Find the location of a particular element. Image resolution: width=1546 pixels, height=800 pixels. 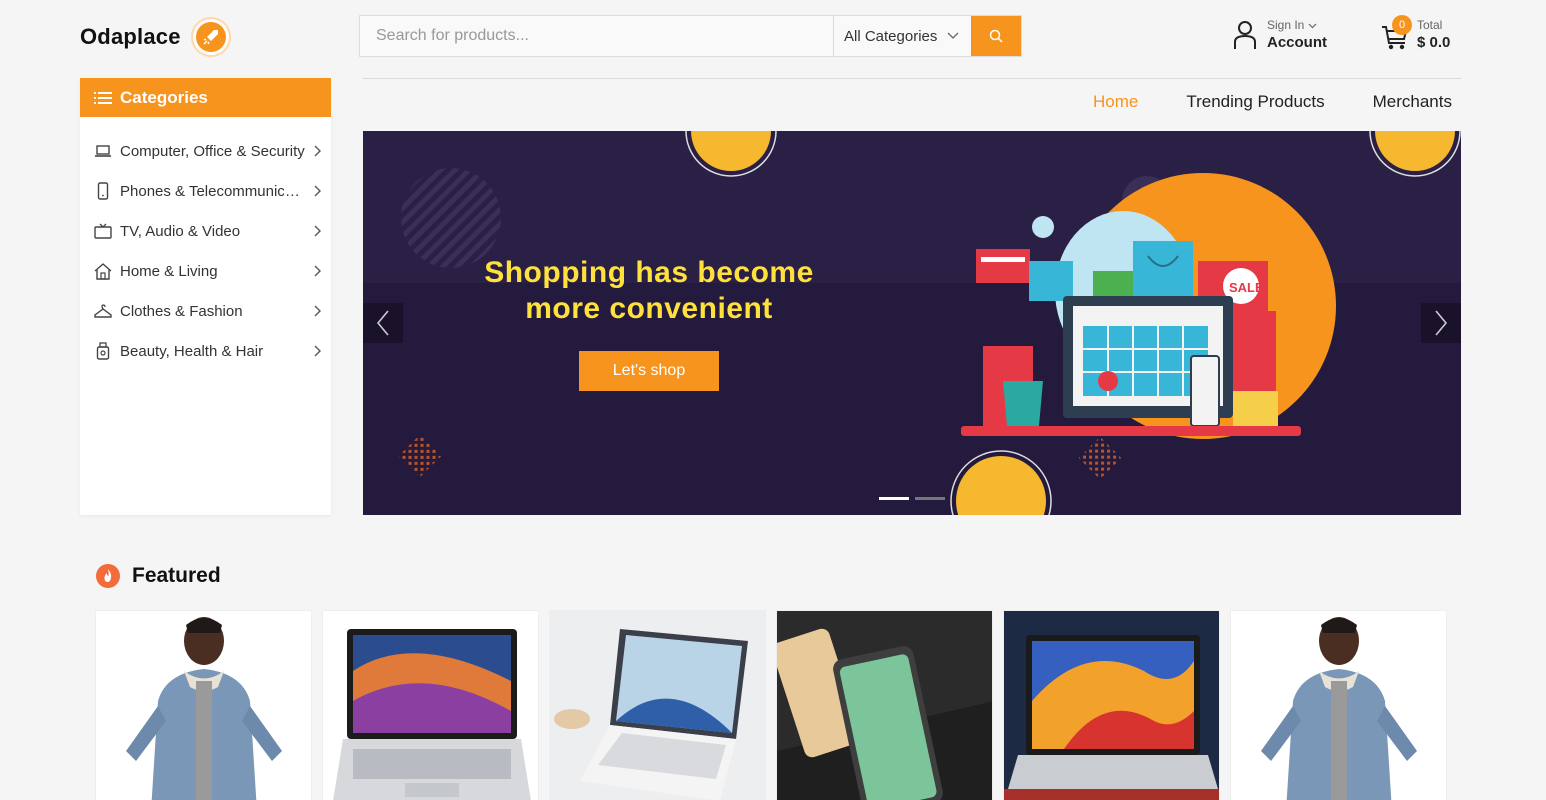

banner-prev-button is located at coordinates (383, 323).